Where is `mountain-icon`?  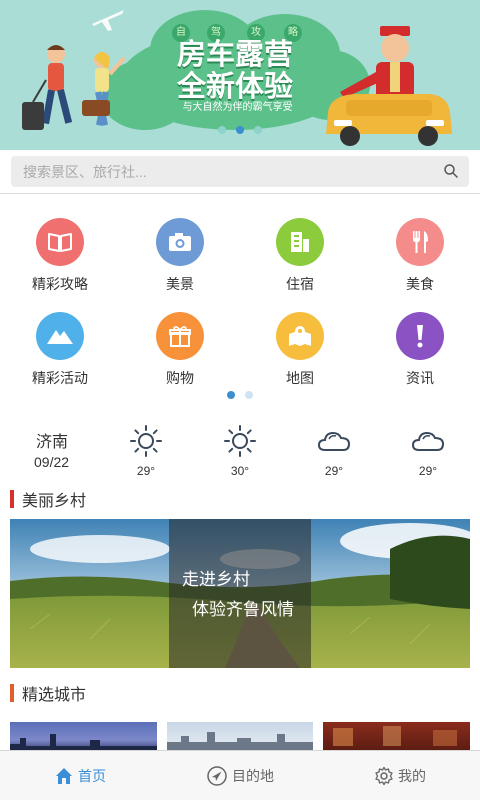 mountain-icon is located at coordinates (60, 336).